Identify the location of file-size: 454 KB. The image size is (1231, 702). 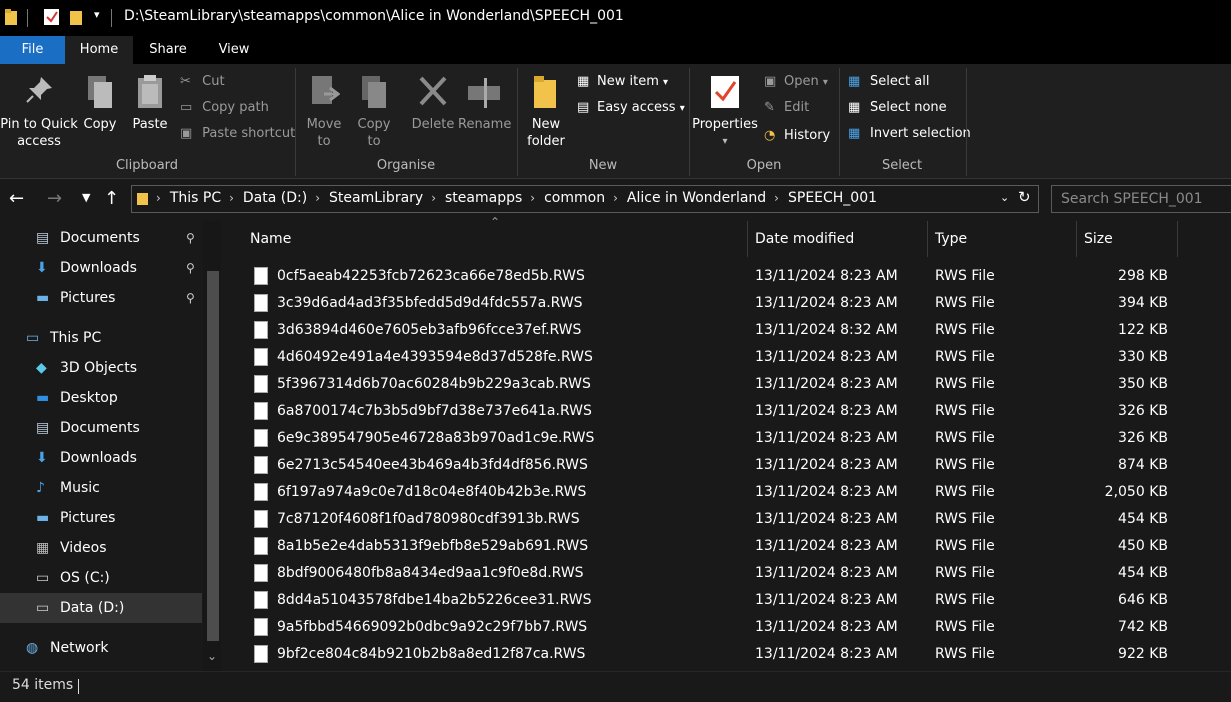
(1143, 519).